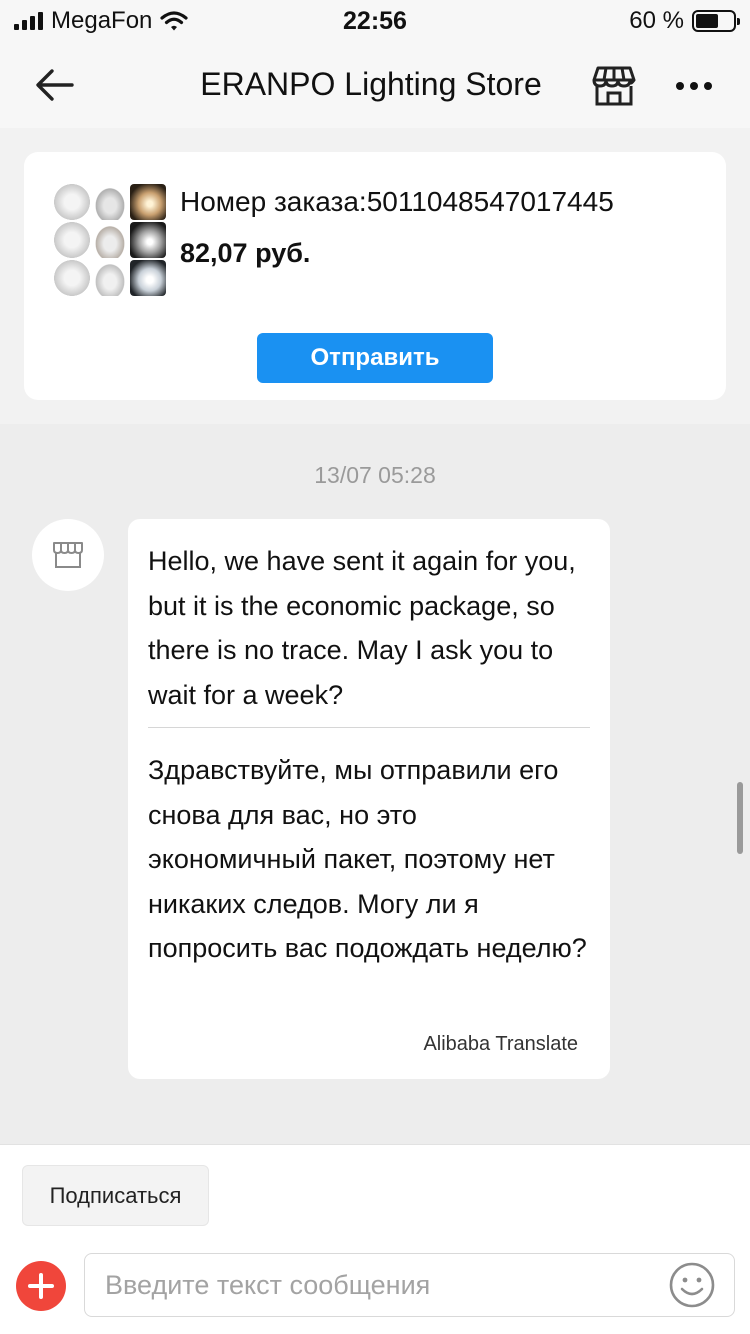  What do you see at coordinates (375, 475) in the screenshot?
I see `message-timestamp: 13/07 05:28` at bounding box center [375, 475].